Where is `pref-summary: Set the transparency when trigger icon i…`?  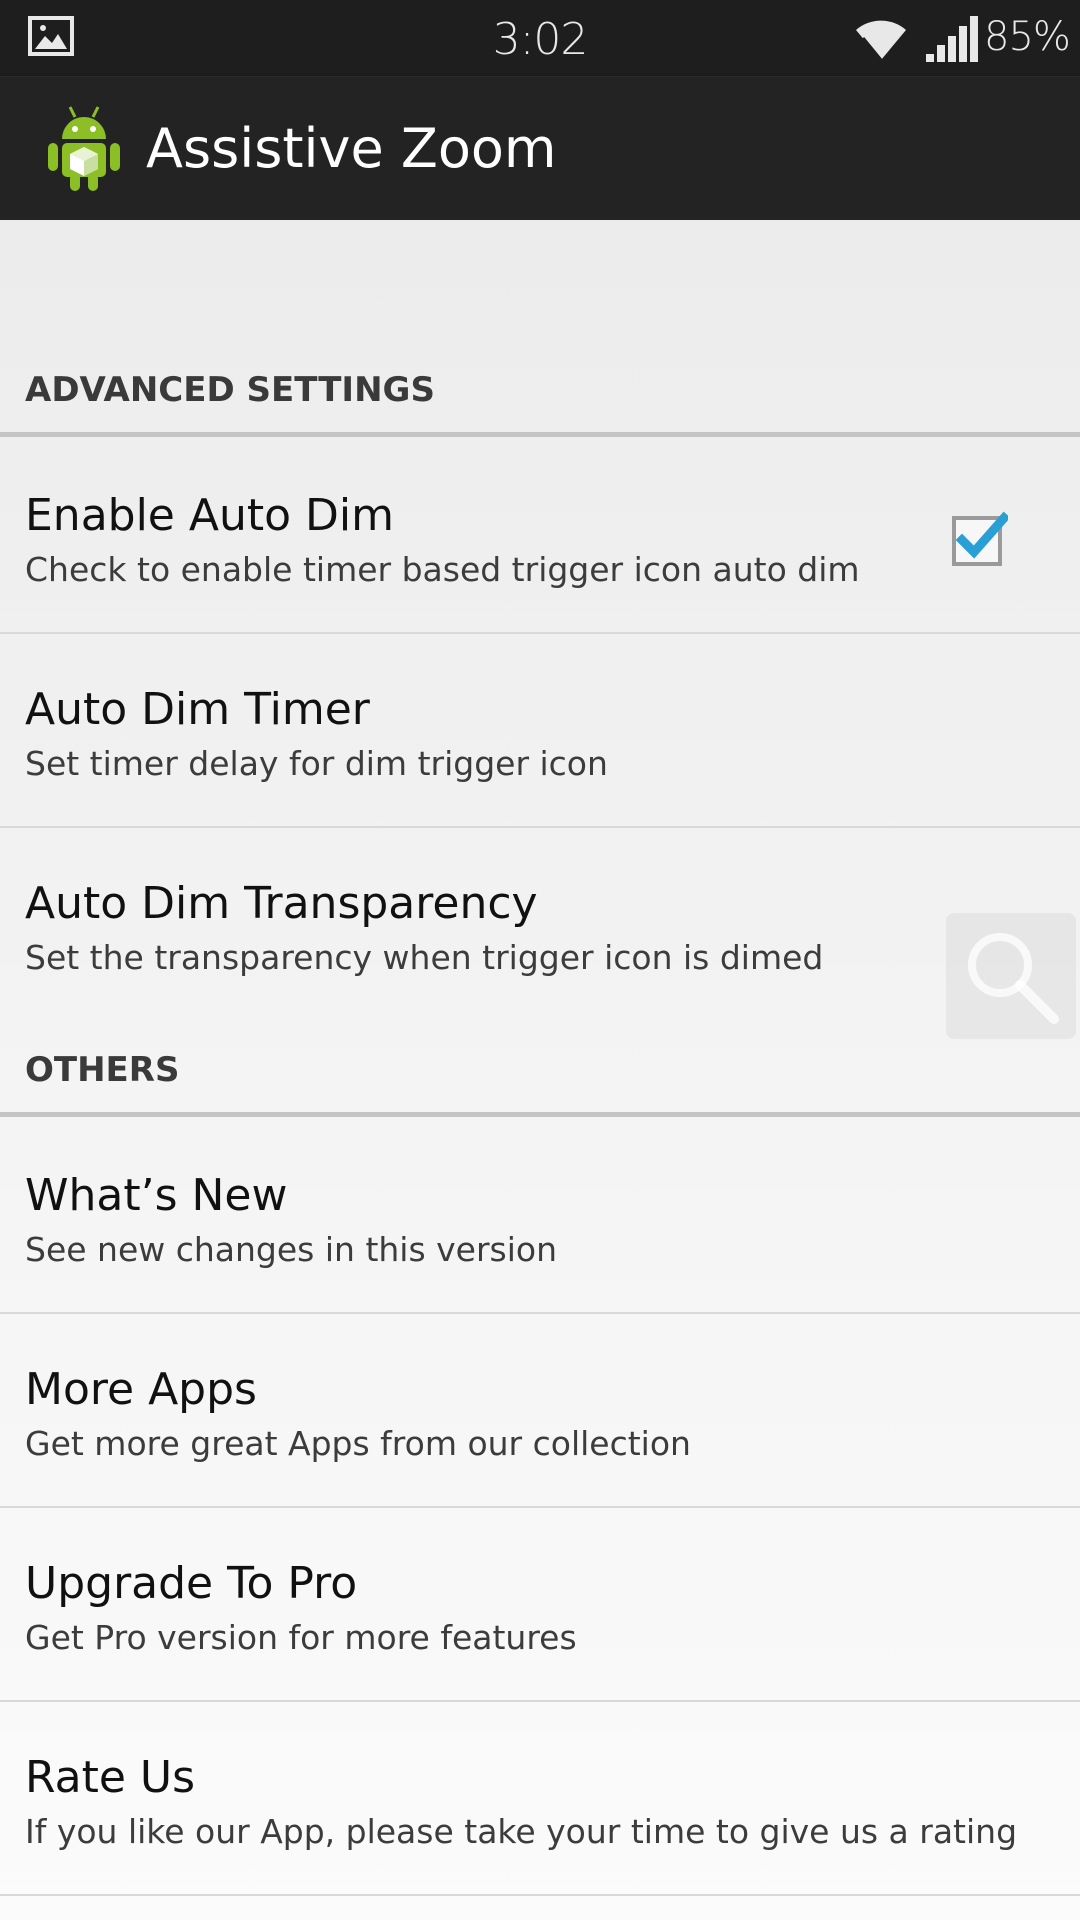
pref-summary: Set the transparency when trigger icon i… is located at coordinates (424, 957).